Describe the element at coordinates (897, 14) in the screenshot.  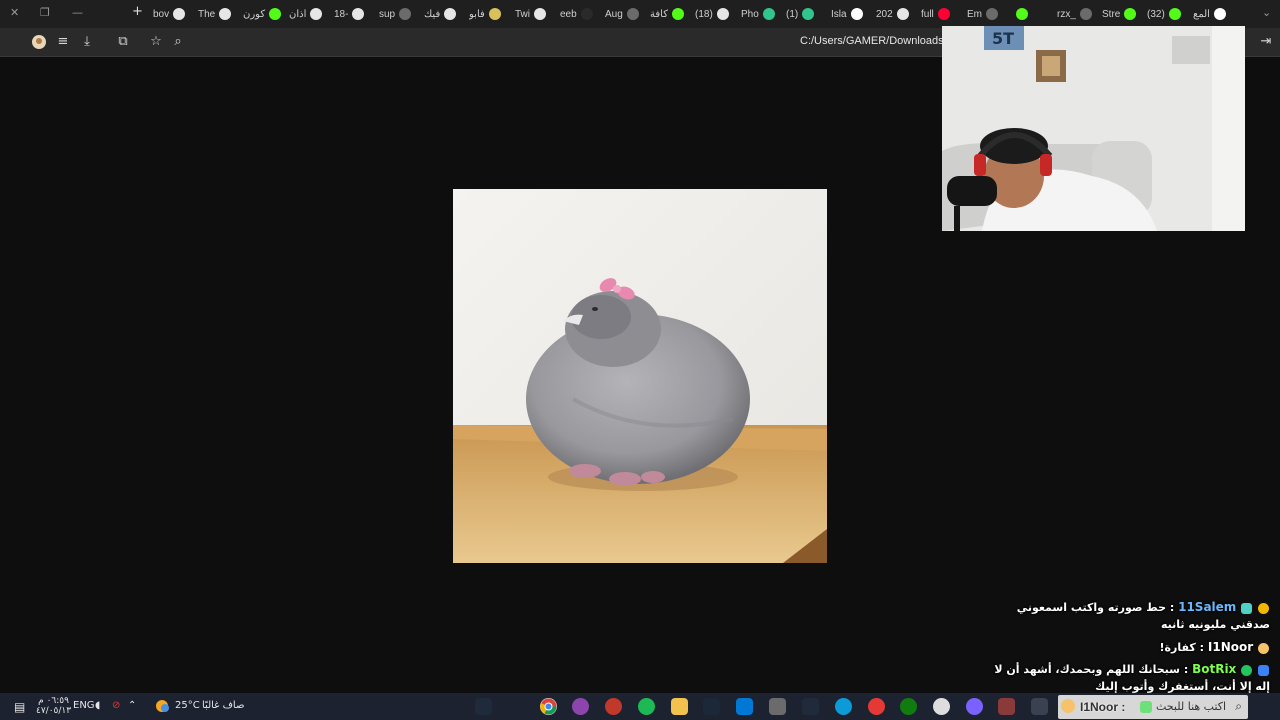
I see `tab-16: 202` at that location.